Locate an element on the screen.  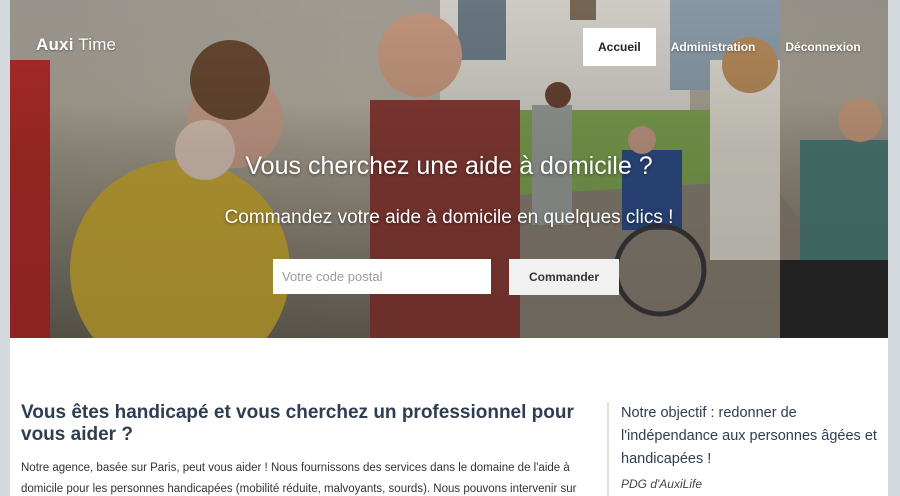
brand-name-light: Time is located at coordinates (97, 44).